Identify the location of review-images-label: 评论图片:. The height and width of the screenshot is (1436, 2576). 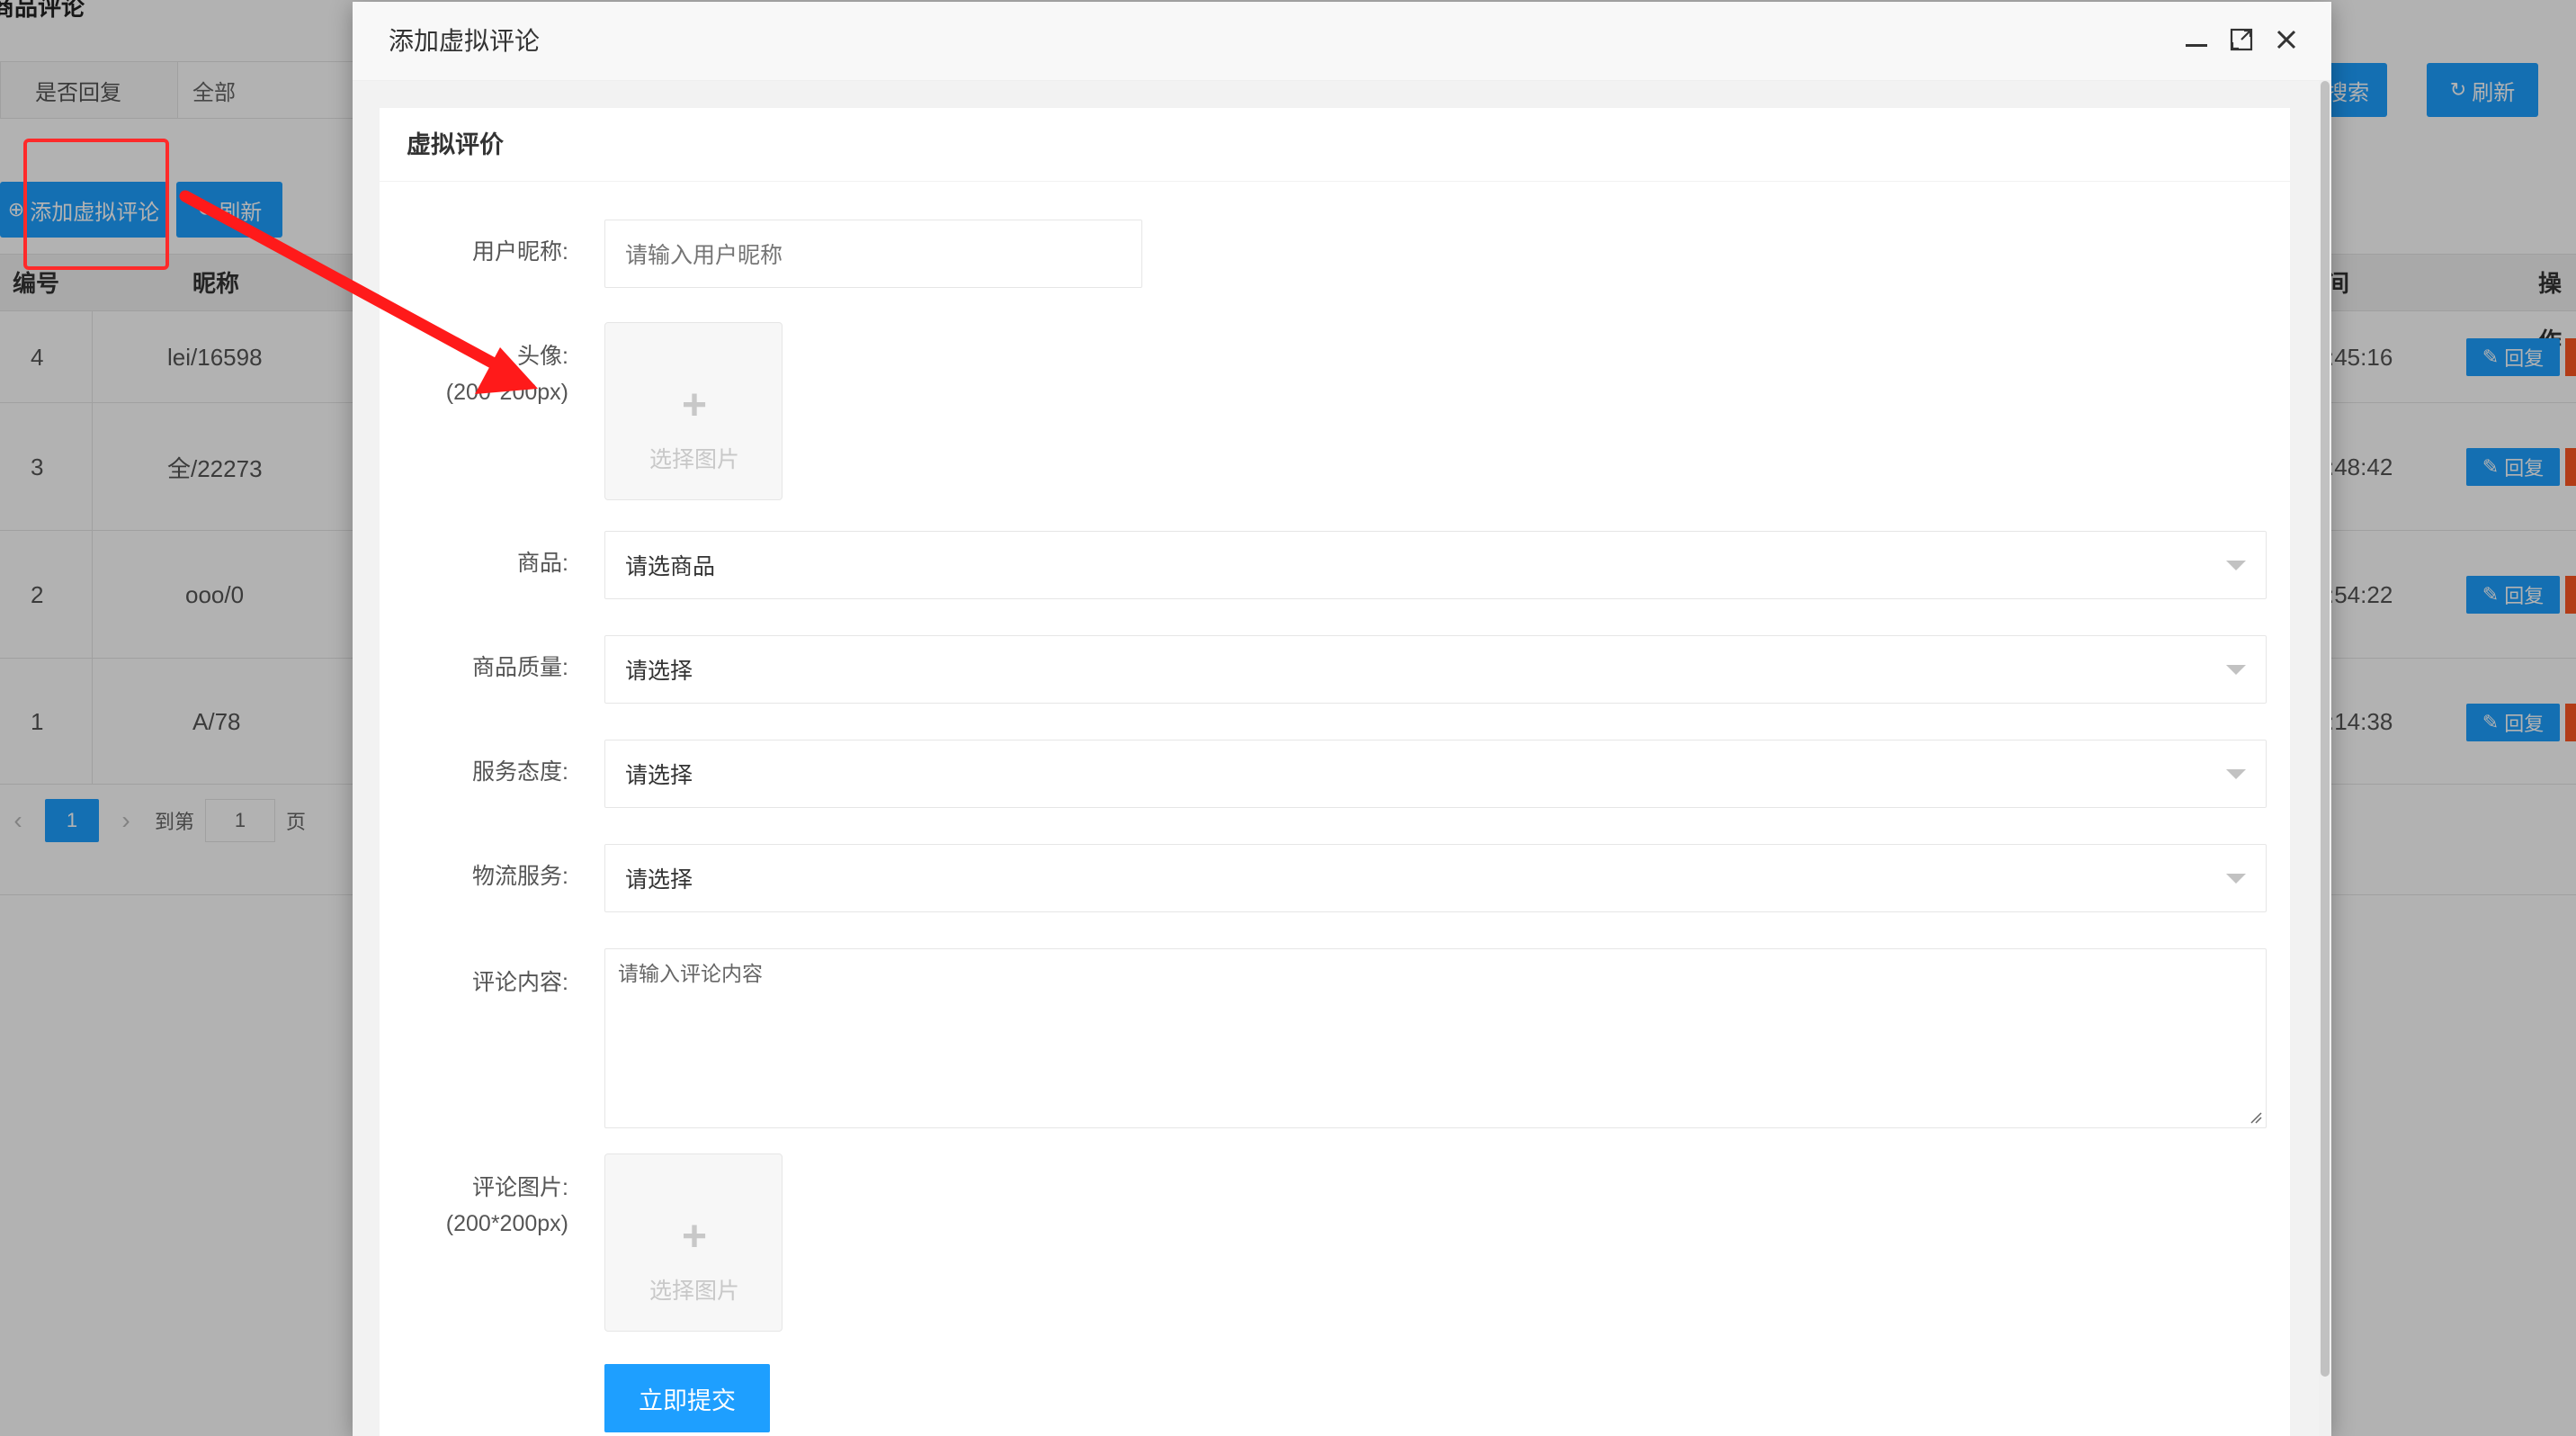
(520, 1187).